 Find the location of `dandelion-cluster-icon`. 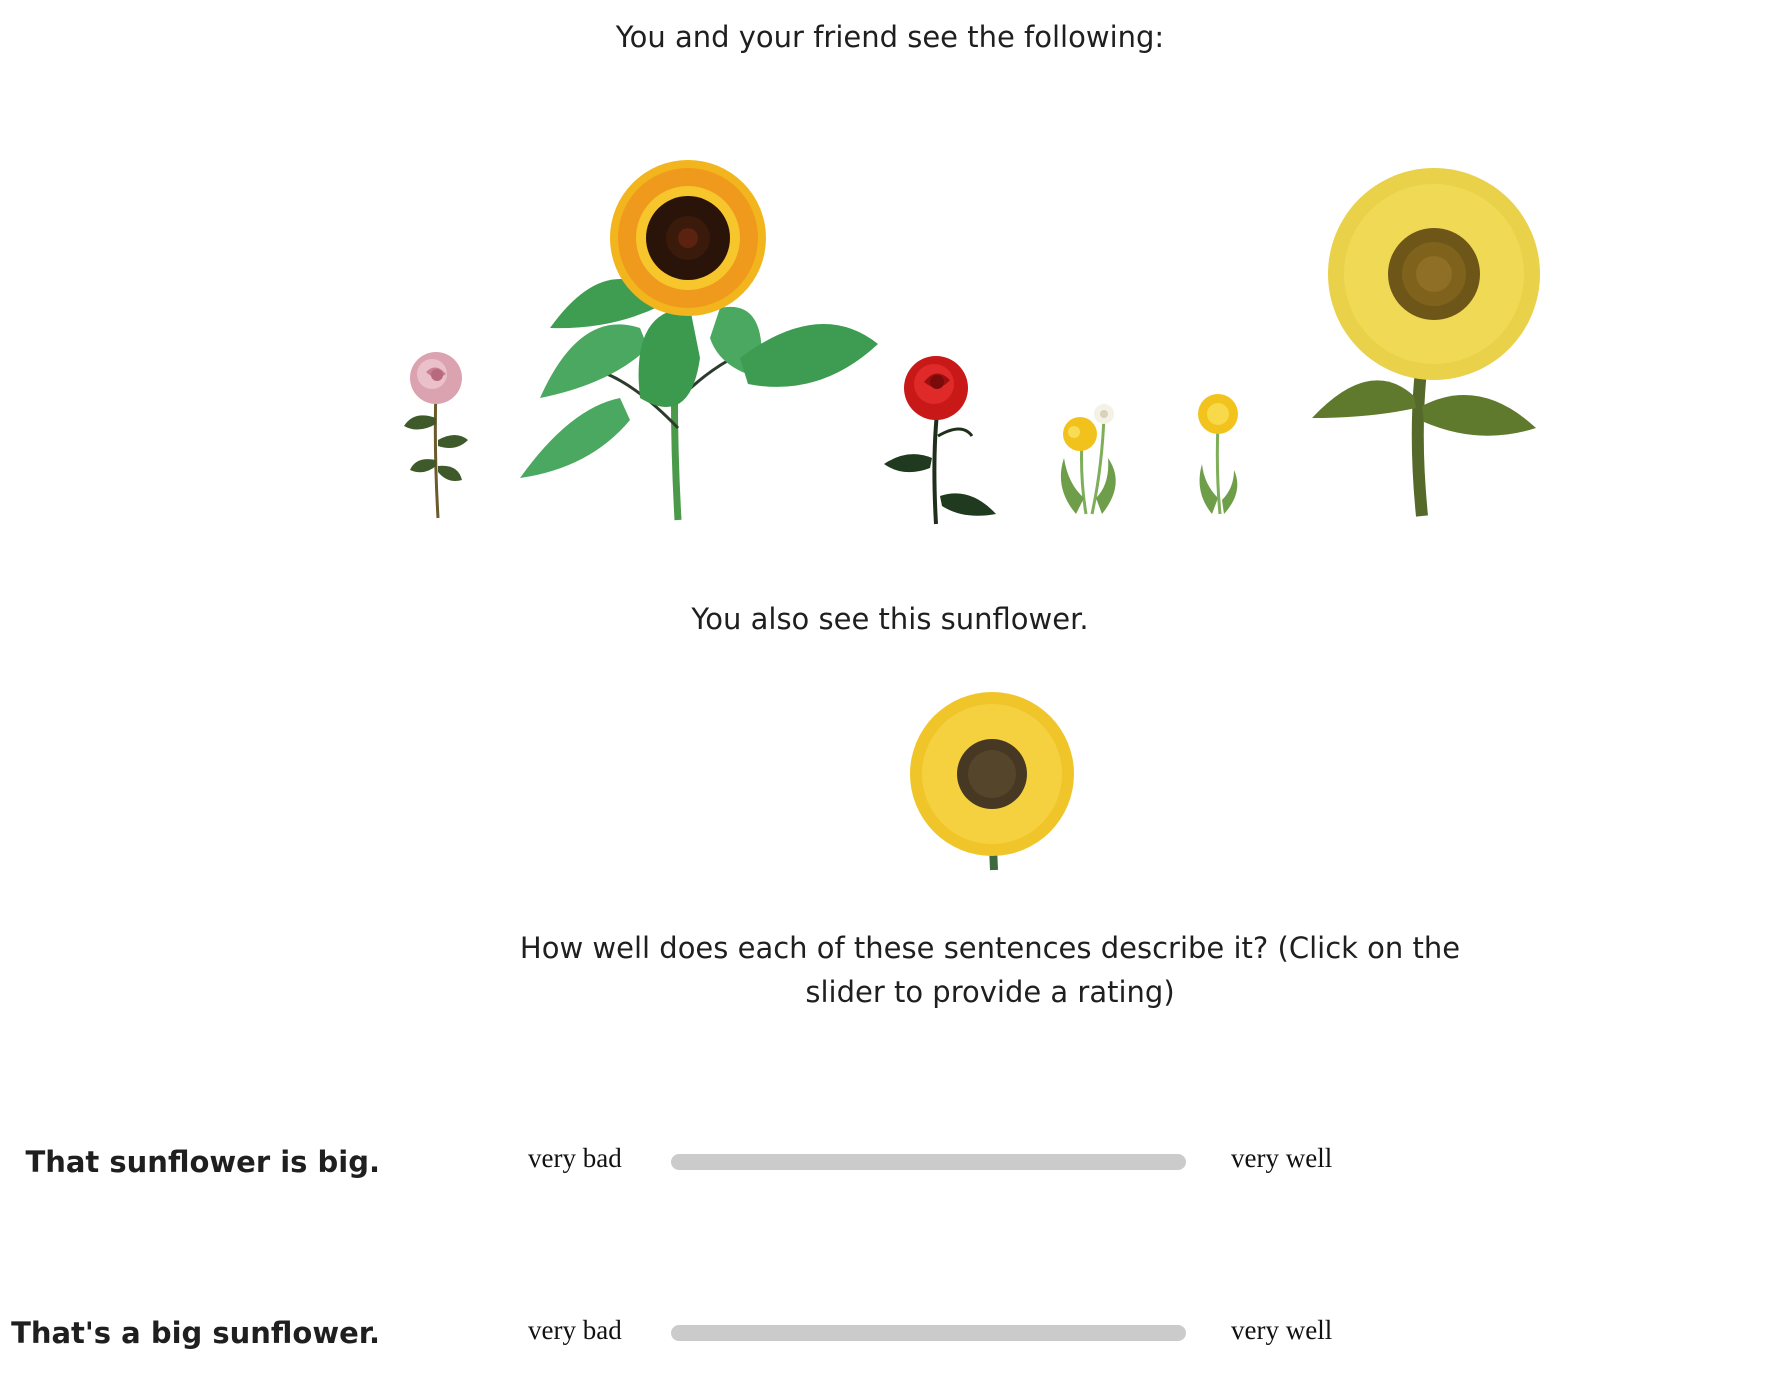

dandelion-cluster-icon is located at coordinates (1088, 459).